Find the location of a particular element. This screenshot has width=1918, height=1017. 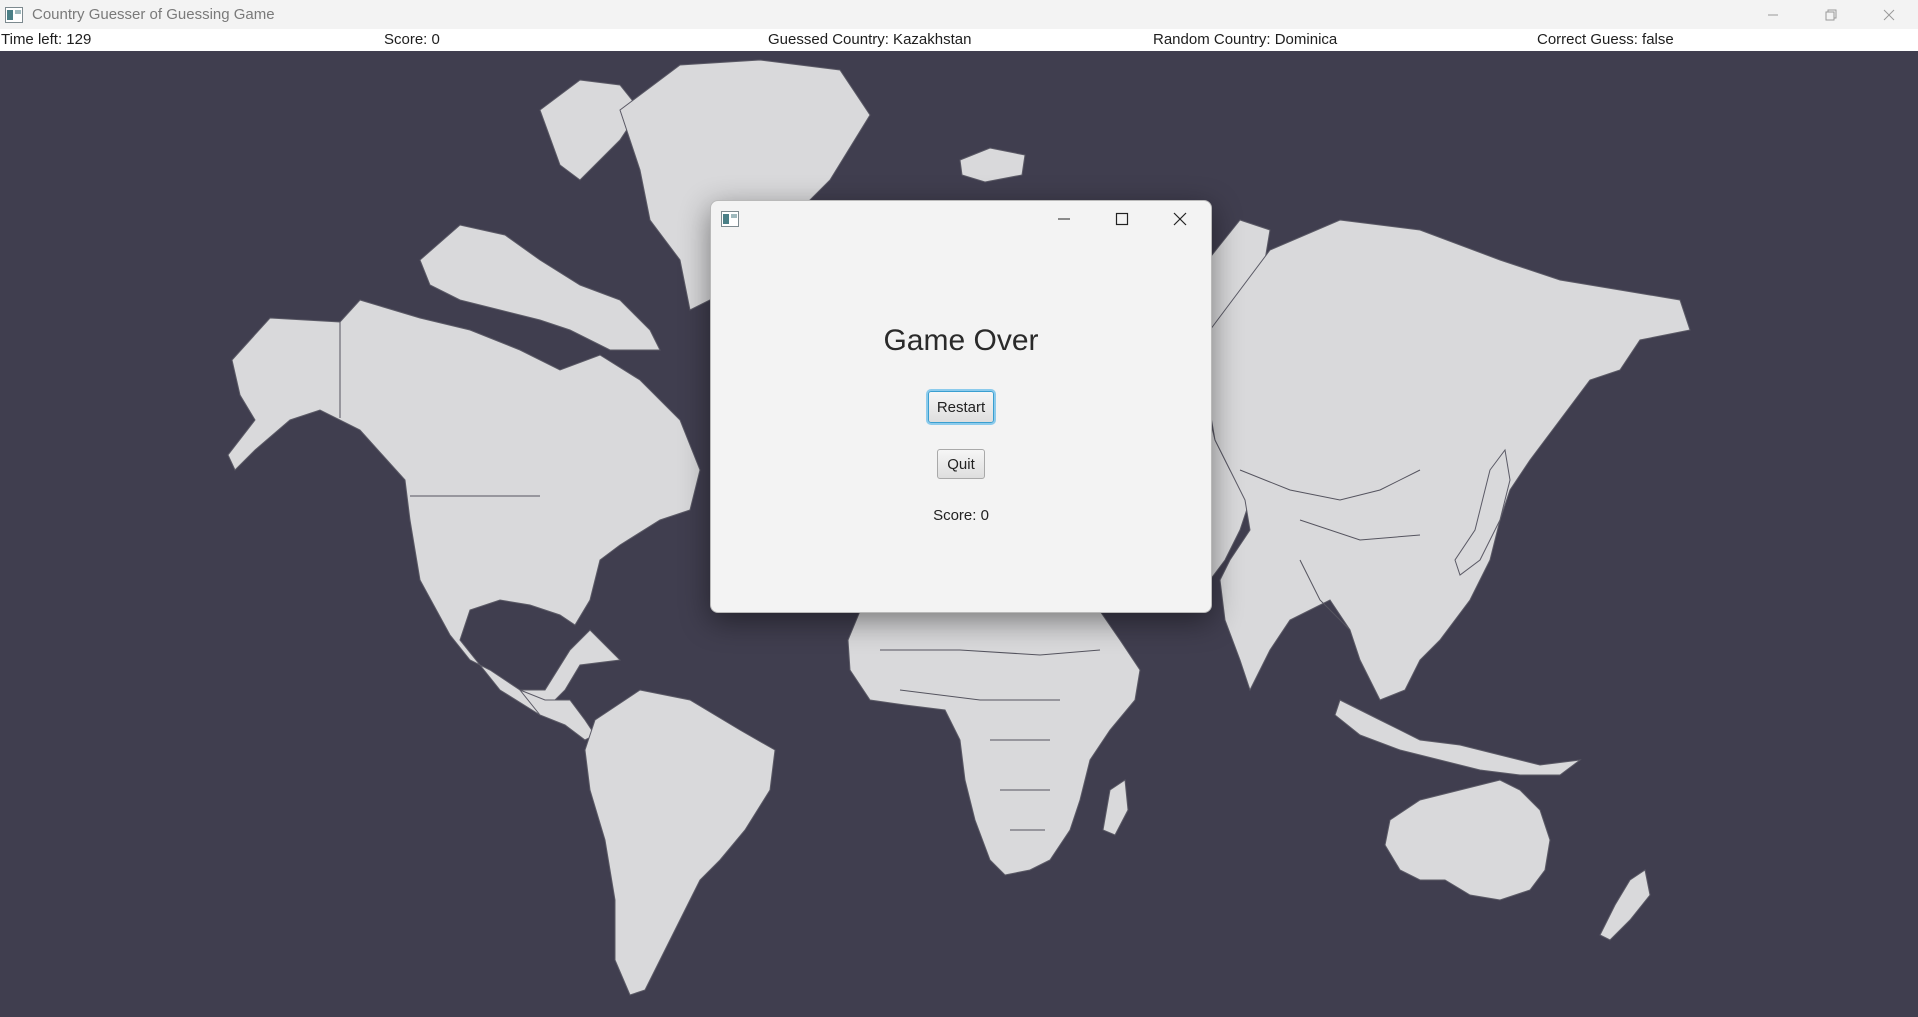

window-restore-button is located at coordinates (1831, 14).